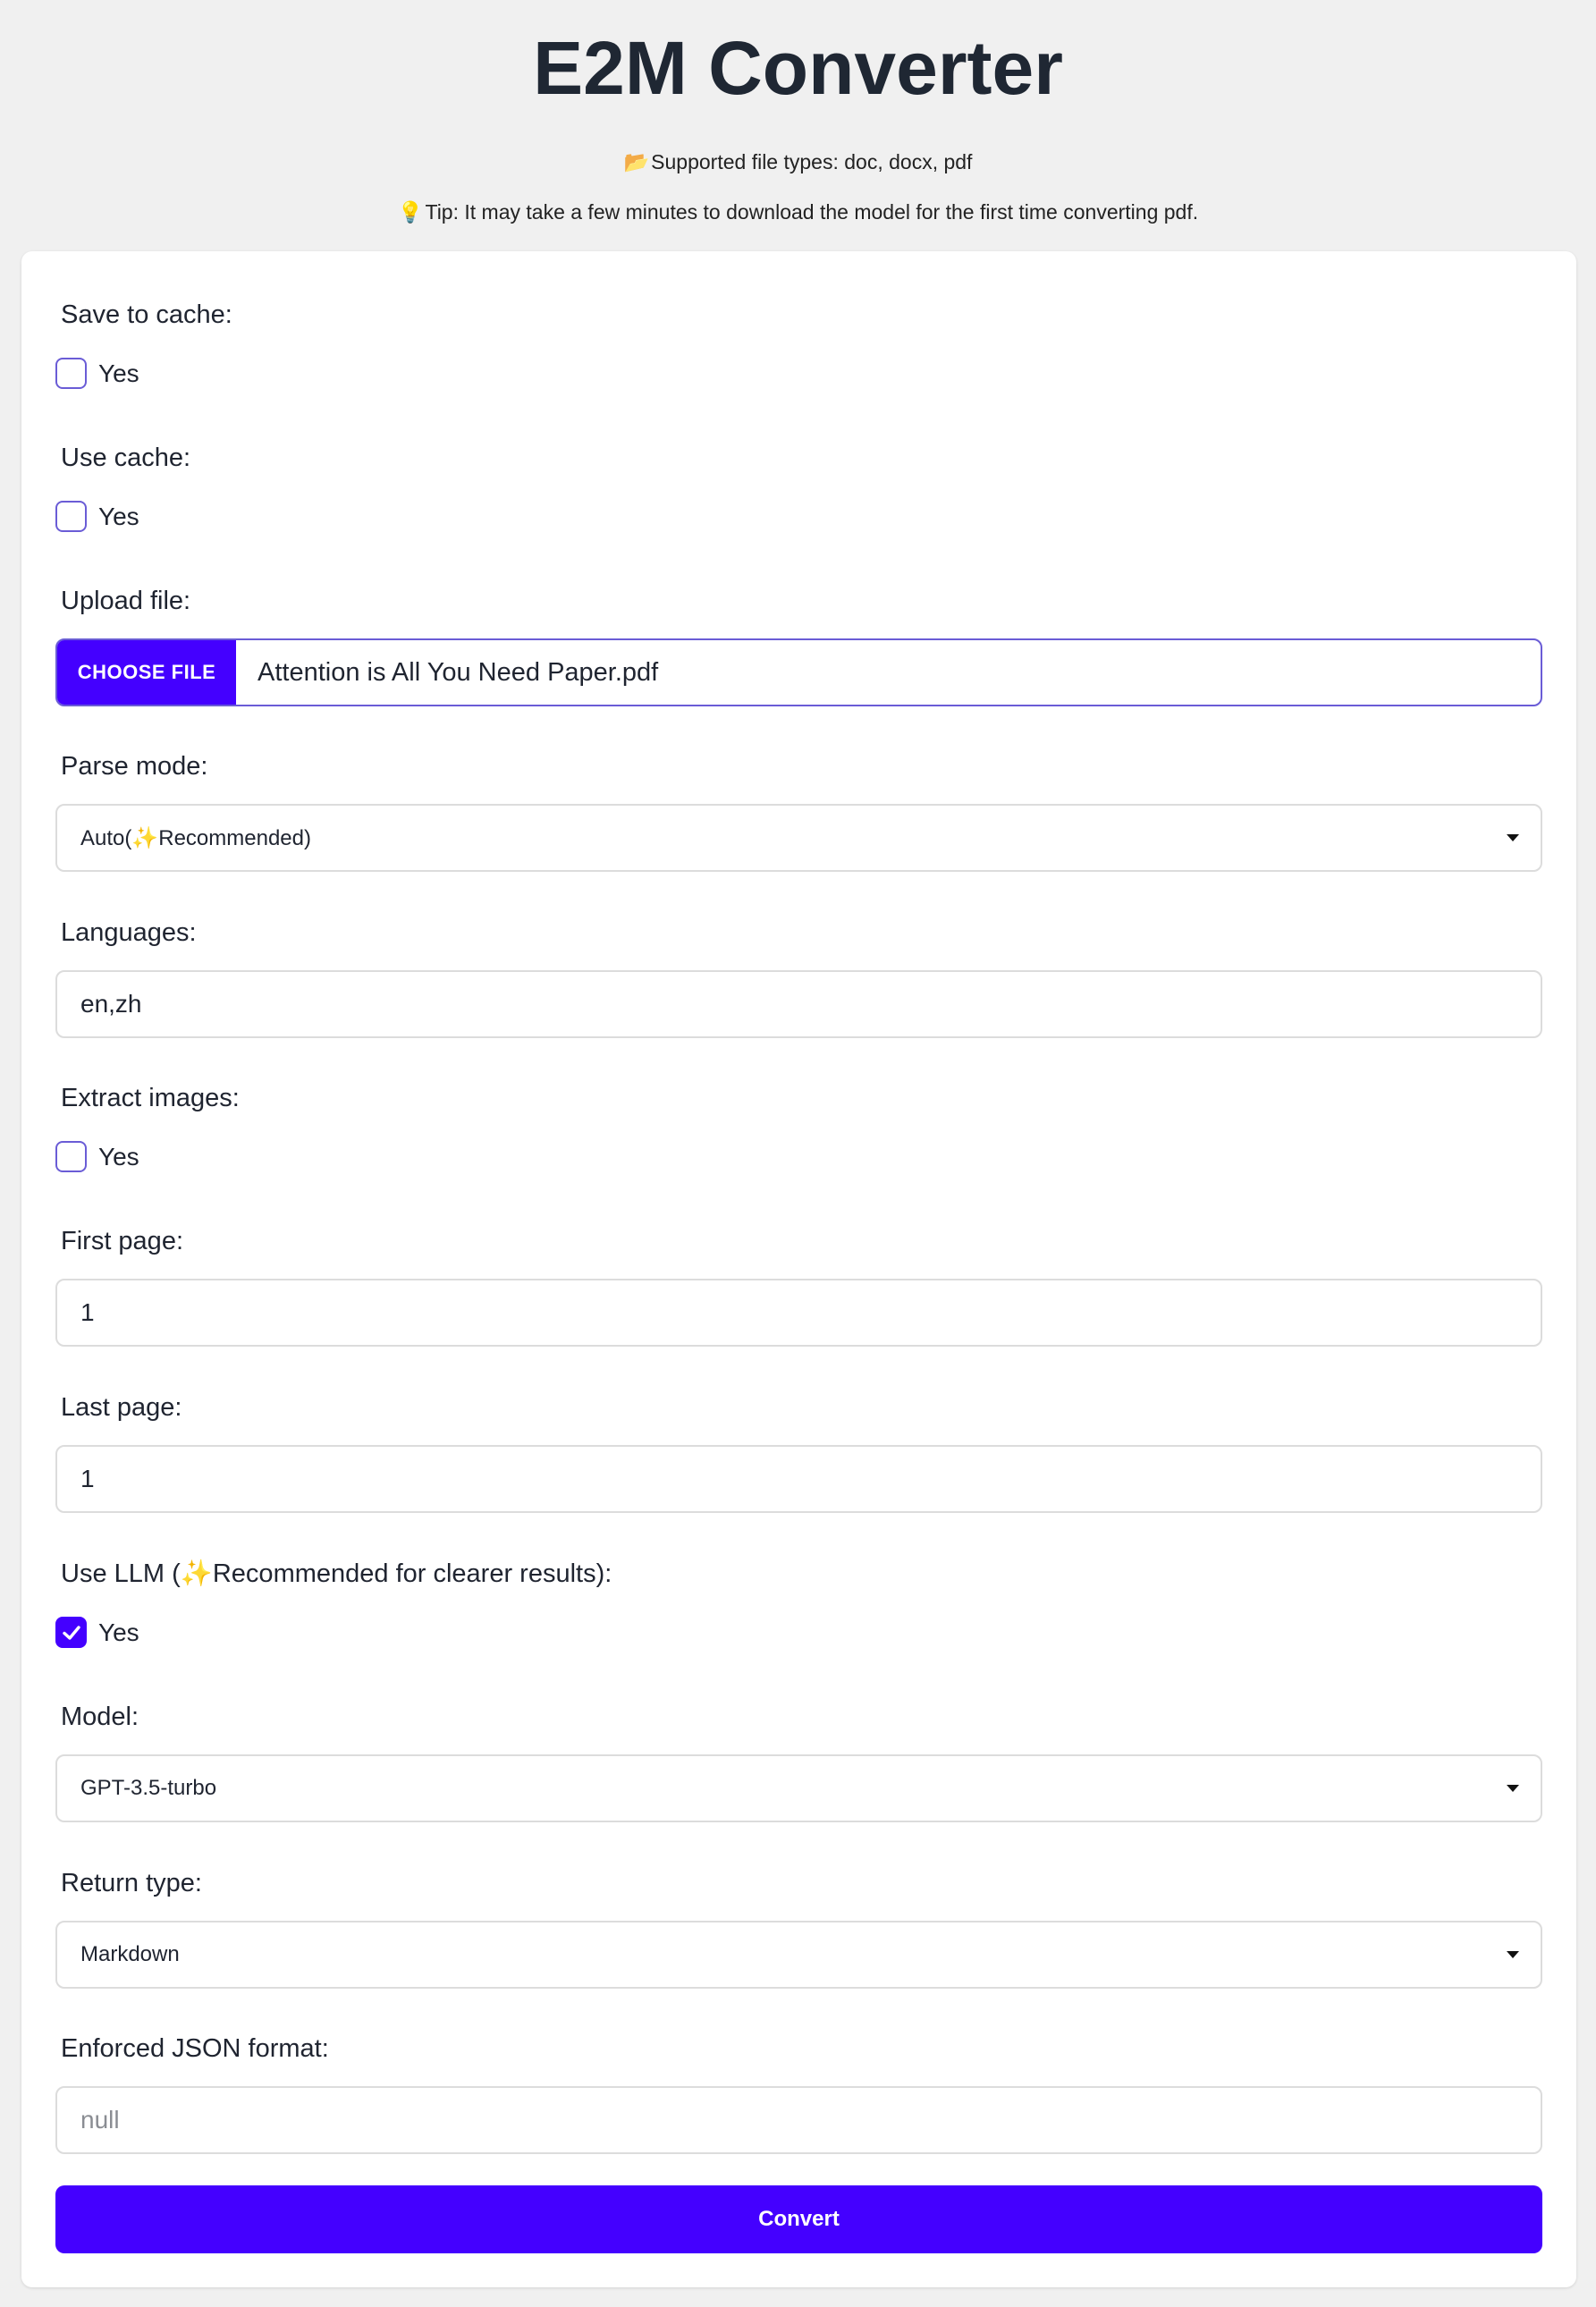 The image size is (1596, 2307). What do you see at coordinates (798, 68) in the screenshot?
I see `page-title: E2M Converter` at bounding box center [798, 68].